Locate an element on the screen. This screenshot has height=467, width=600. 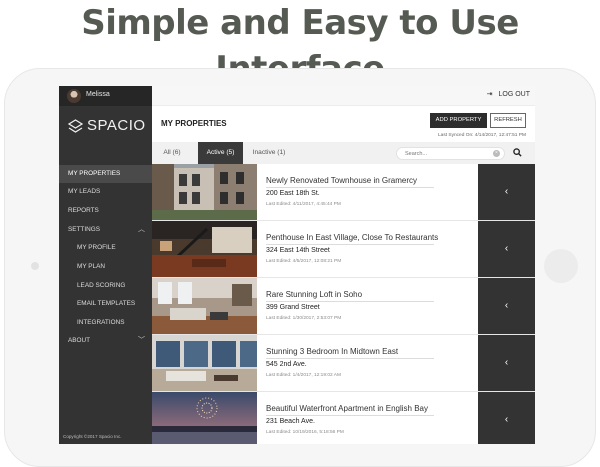
filter-tab-bar: All (6) Active (5) Inactive (1) × is located at coordinates (343, 153).